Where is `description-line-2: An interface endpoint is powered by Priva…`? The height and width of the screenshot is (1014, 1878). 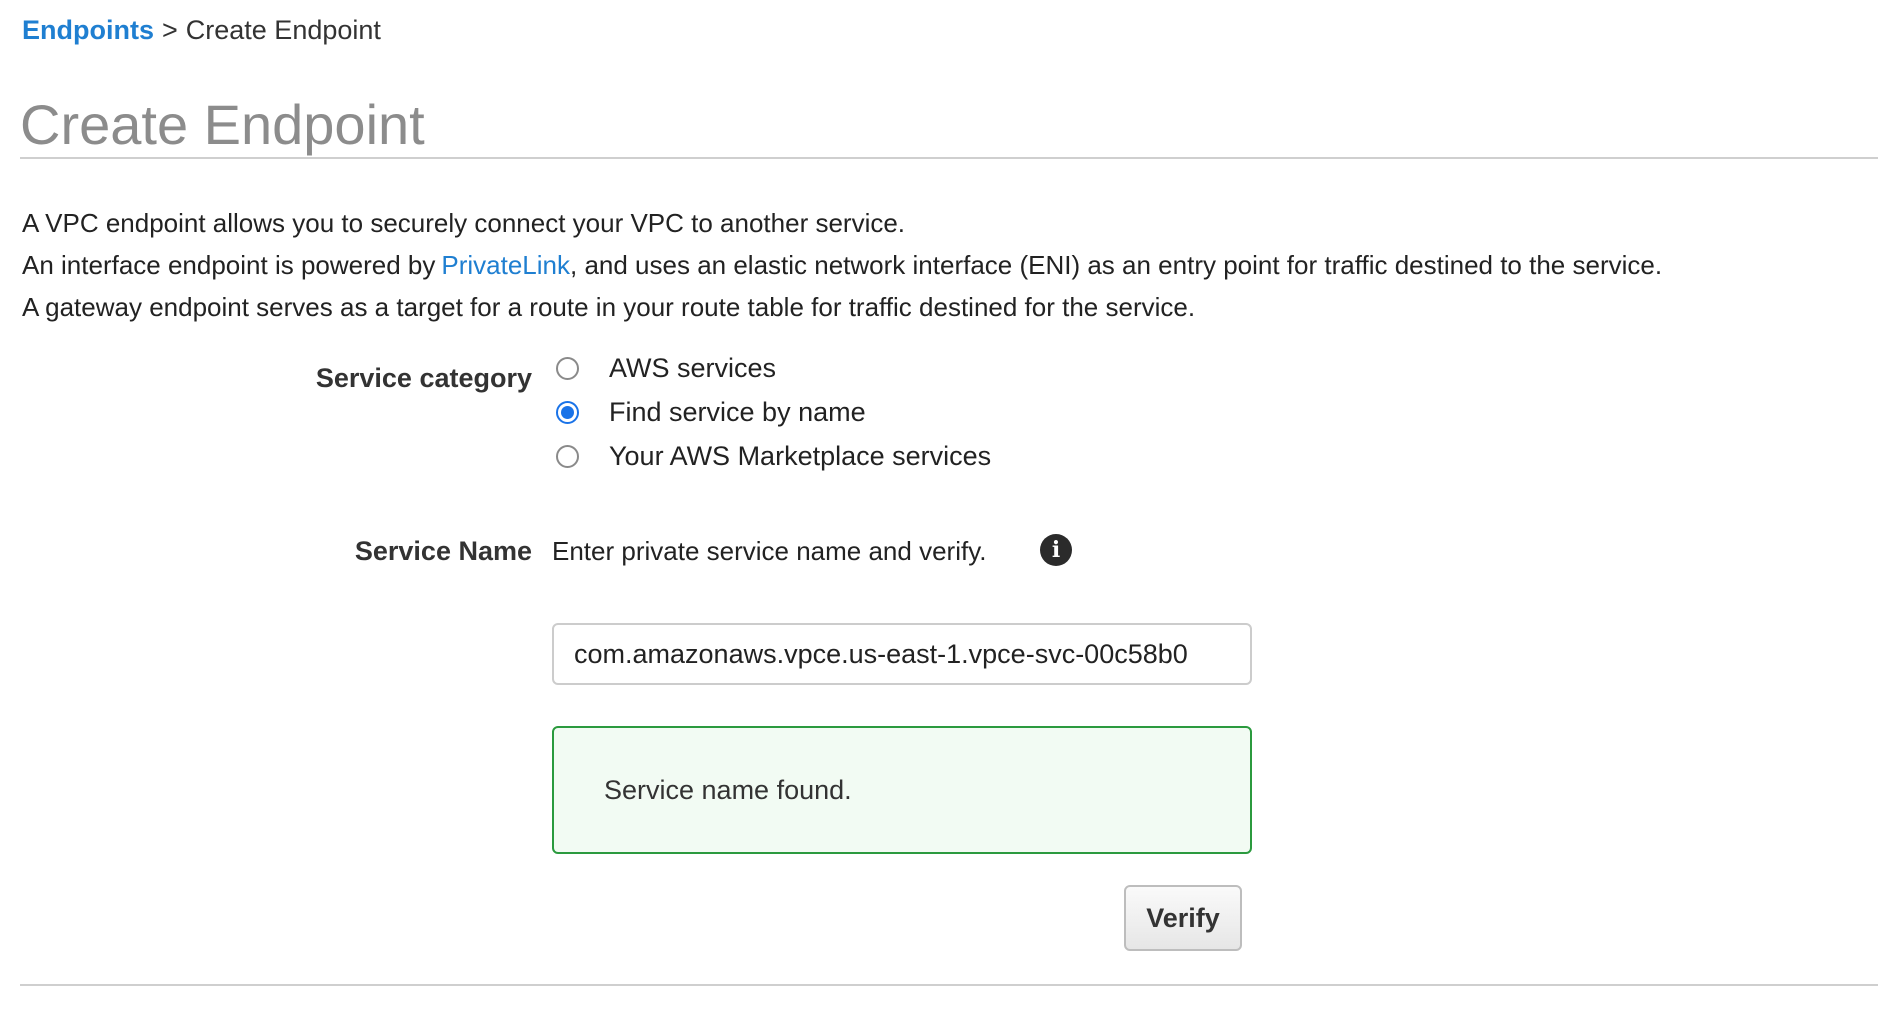
description-line-2: An interface endpoint is powered by Priva… is located at coordinates (842, 265).